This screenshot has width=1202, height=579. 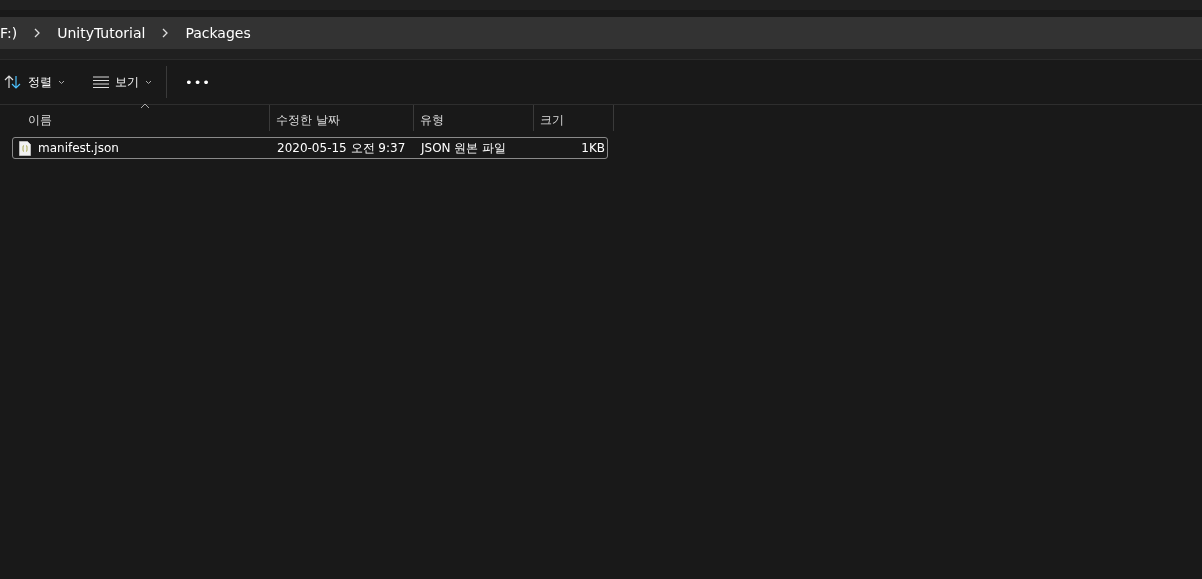 What do you see at coordinates (78, 148) in the screenshot?
I see `file-name: manifest.json` at bounding box center [78, 148].